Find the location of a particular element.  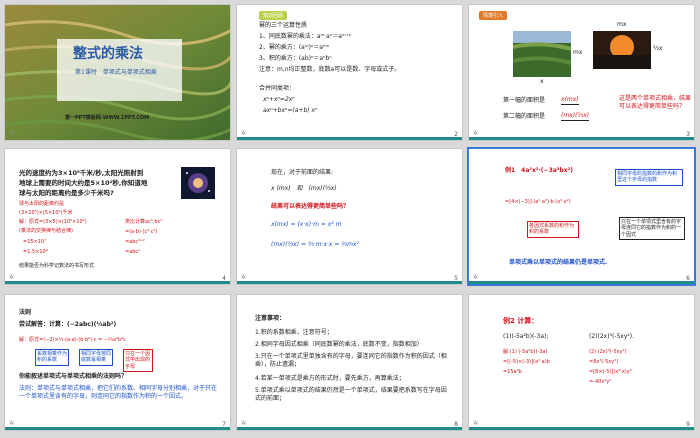

slide-number: 7 is located at coordinates (224, 424).